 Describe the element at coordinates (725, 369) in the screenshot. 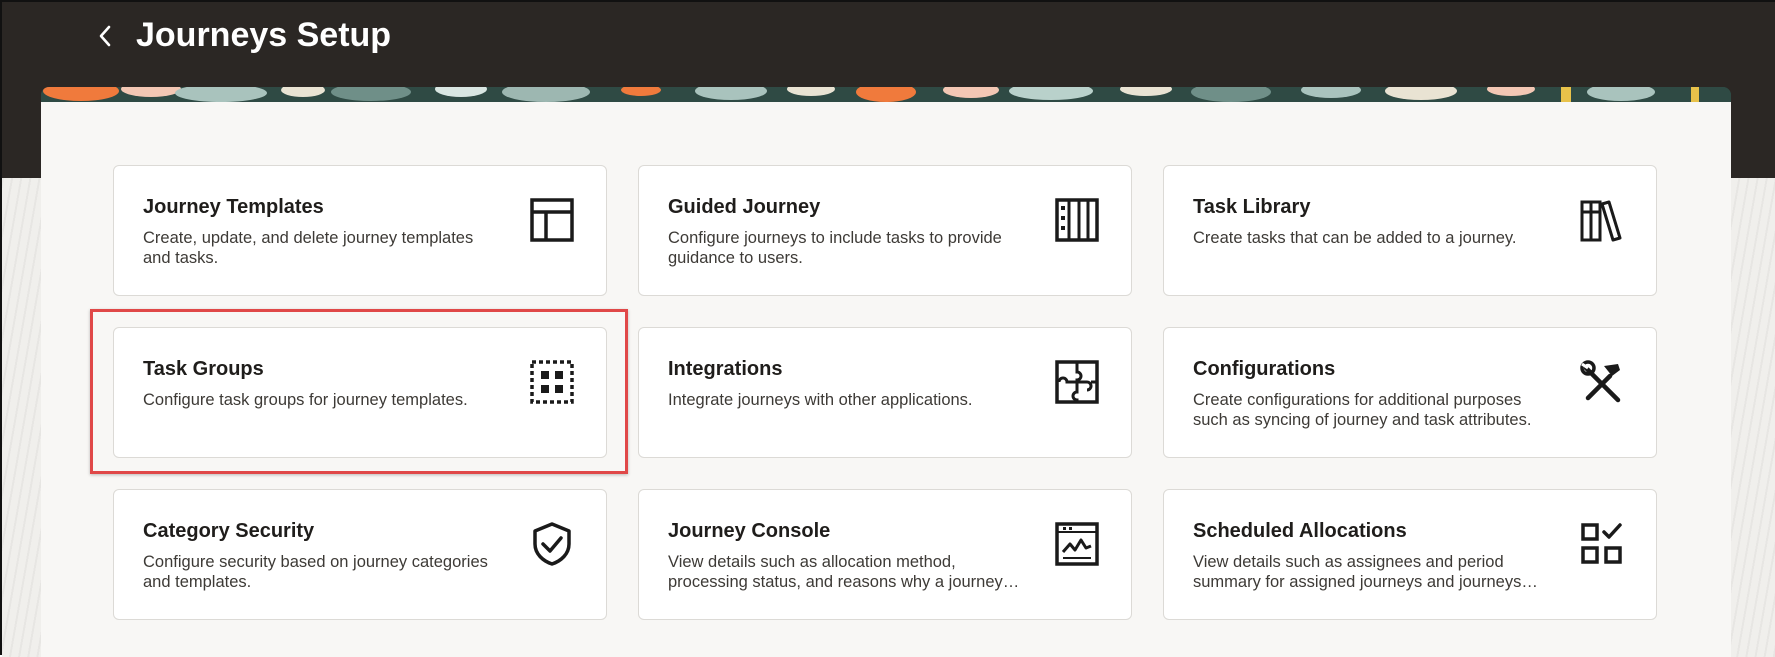

I see `card-title: Integrations` at that location.